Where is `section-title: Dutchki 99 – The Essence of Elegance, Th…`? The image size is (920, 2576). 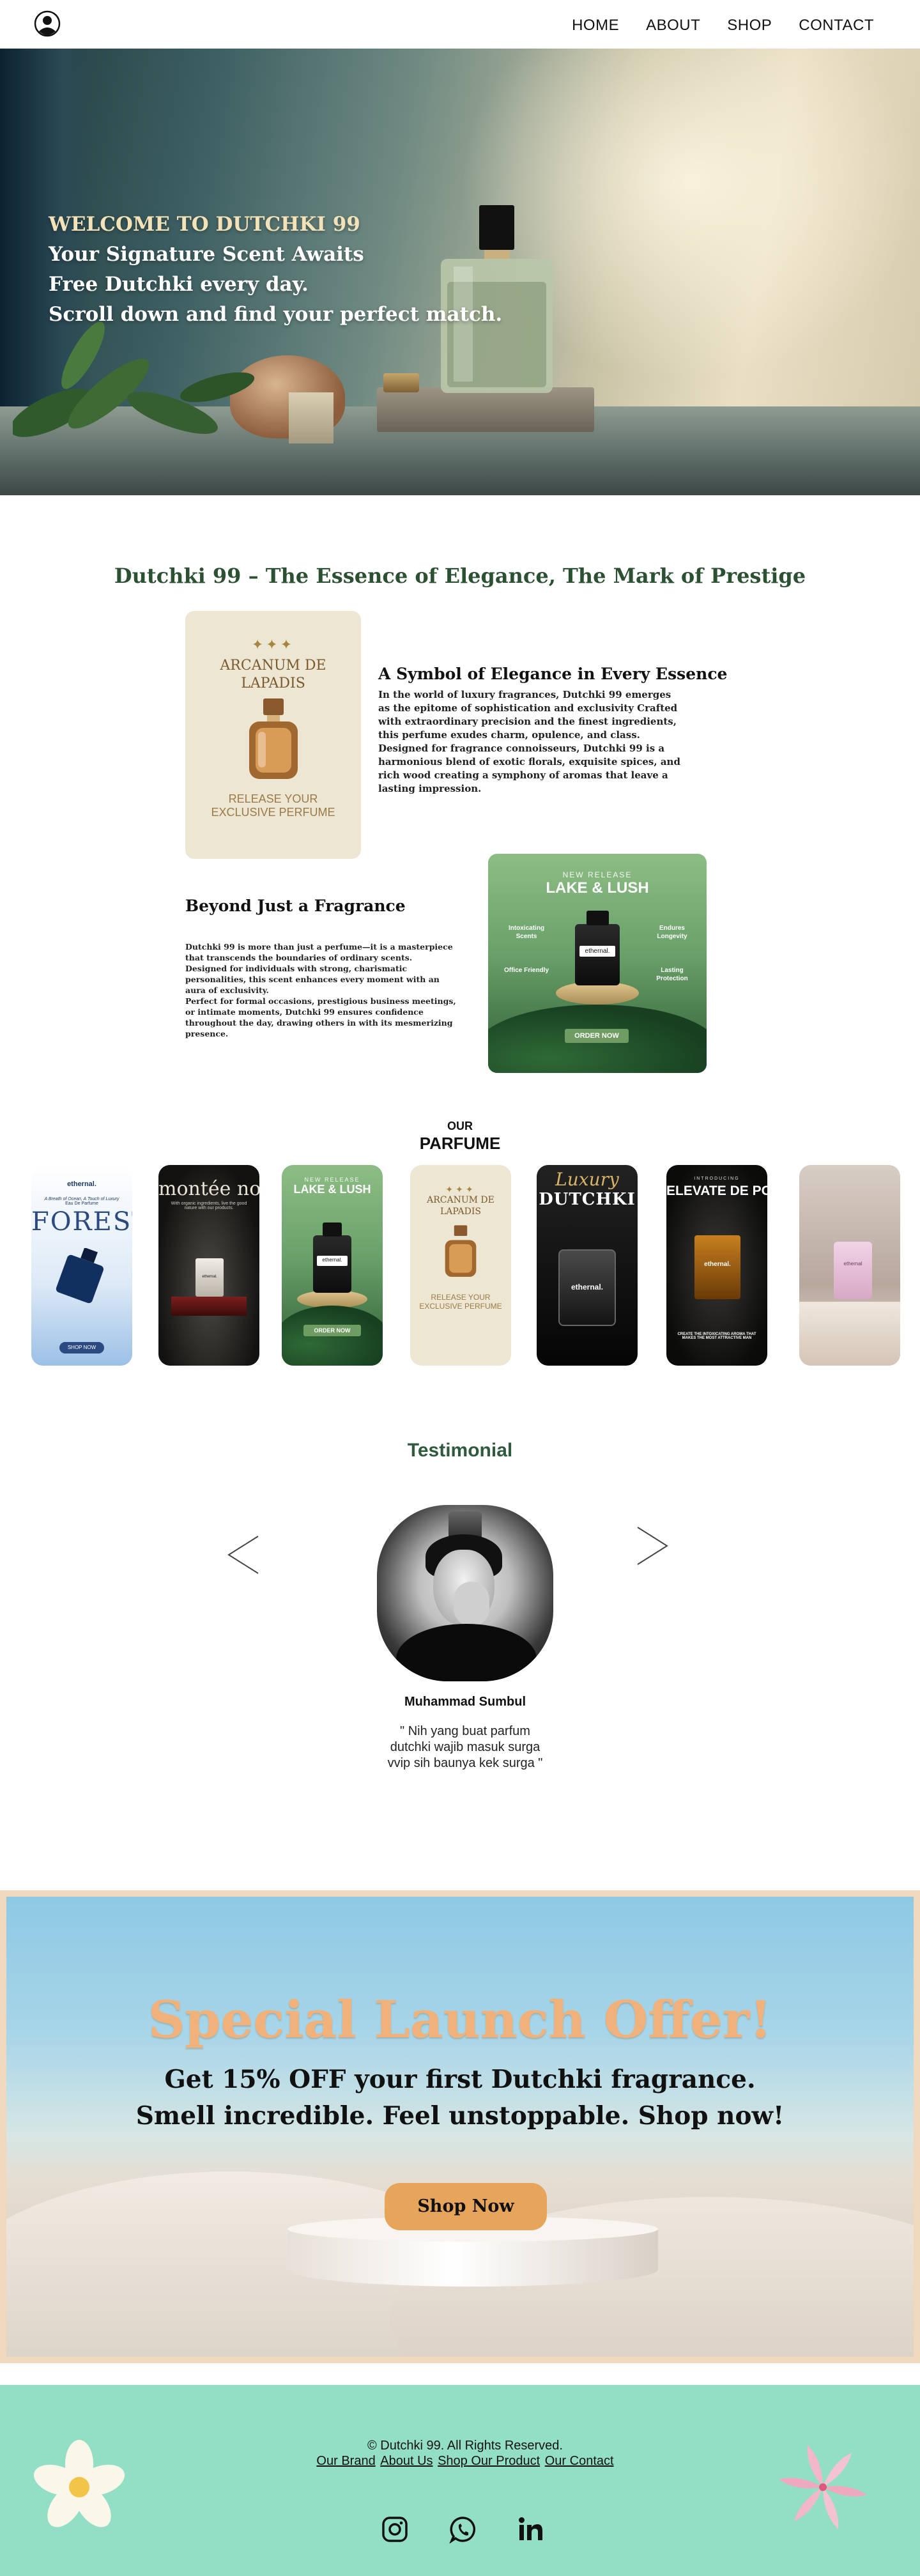 section-title: Dutchki 99 – The Essence of Elegance, Th… is located at coordinates (460, 576).